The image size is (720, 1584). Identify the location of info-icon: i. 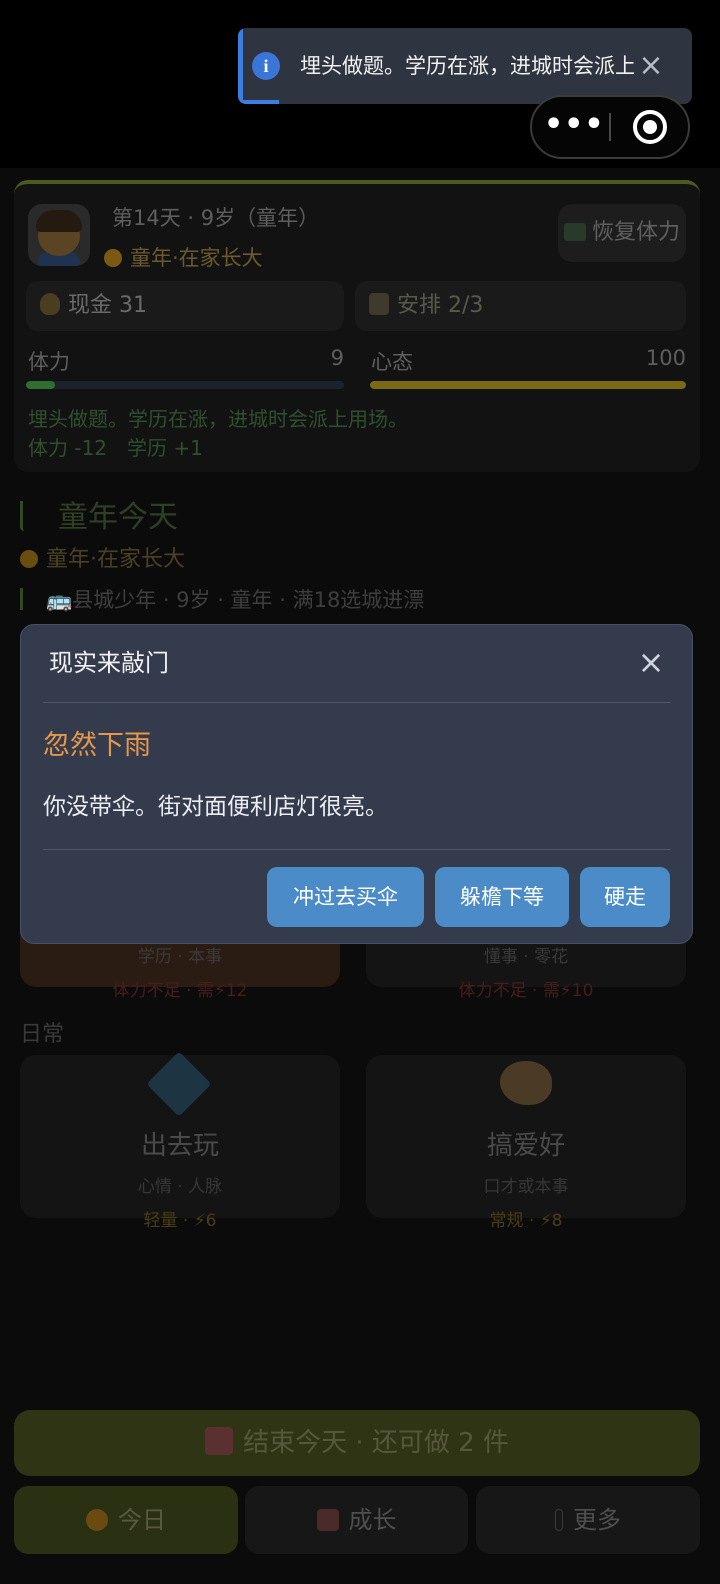
(266, 66).